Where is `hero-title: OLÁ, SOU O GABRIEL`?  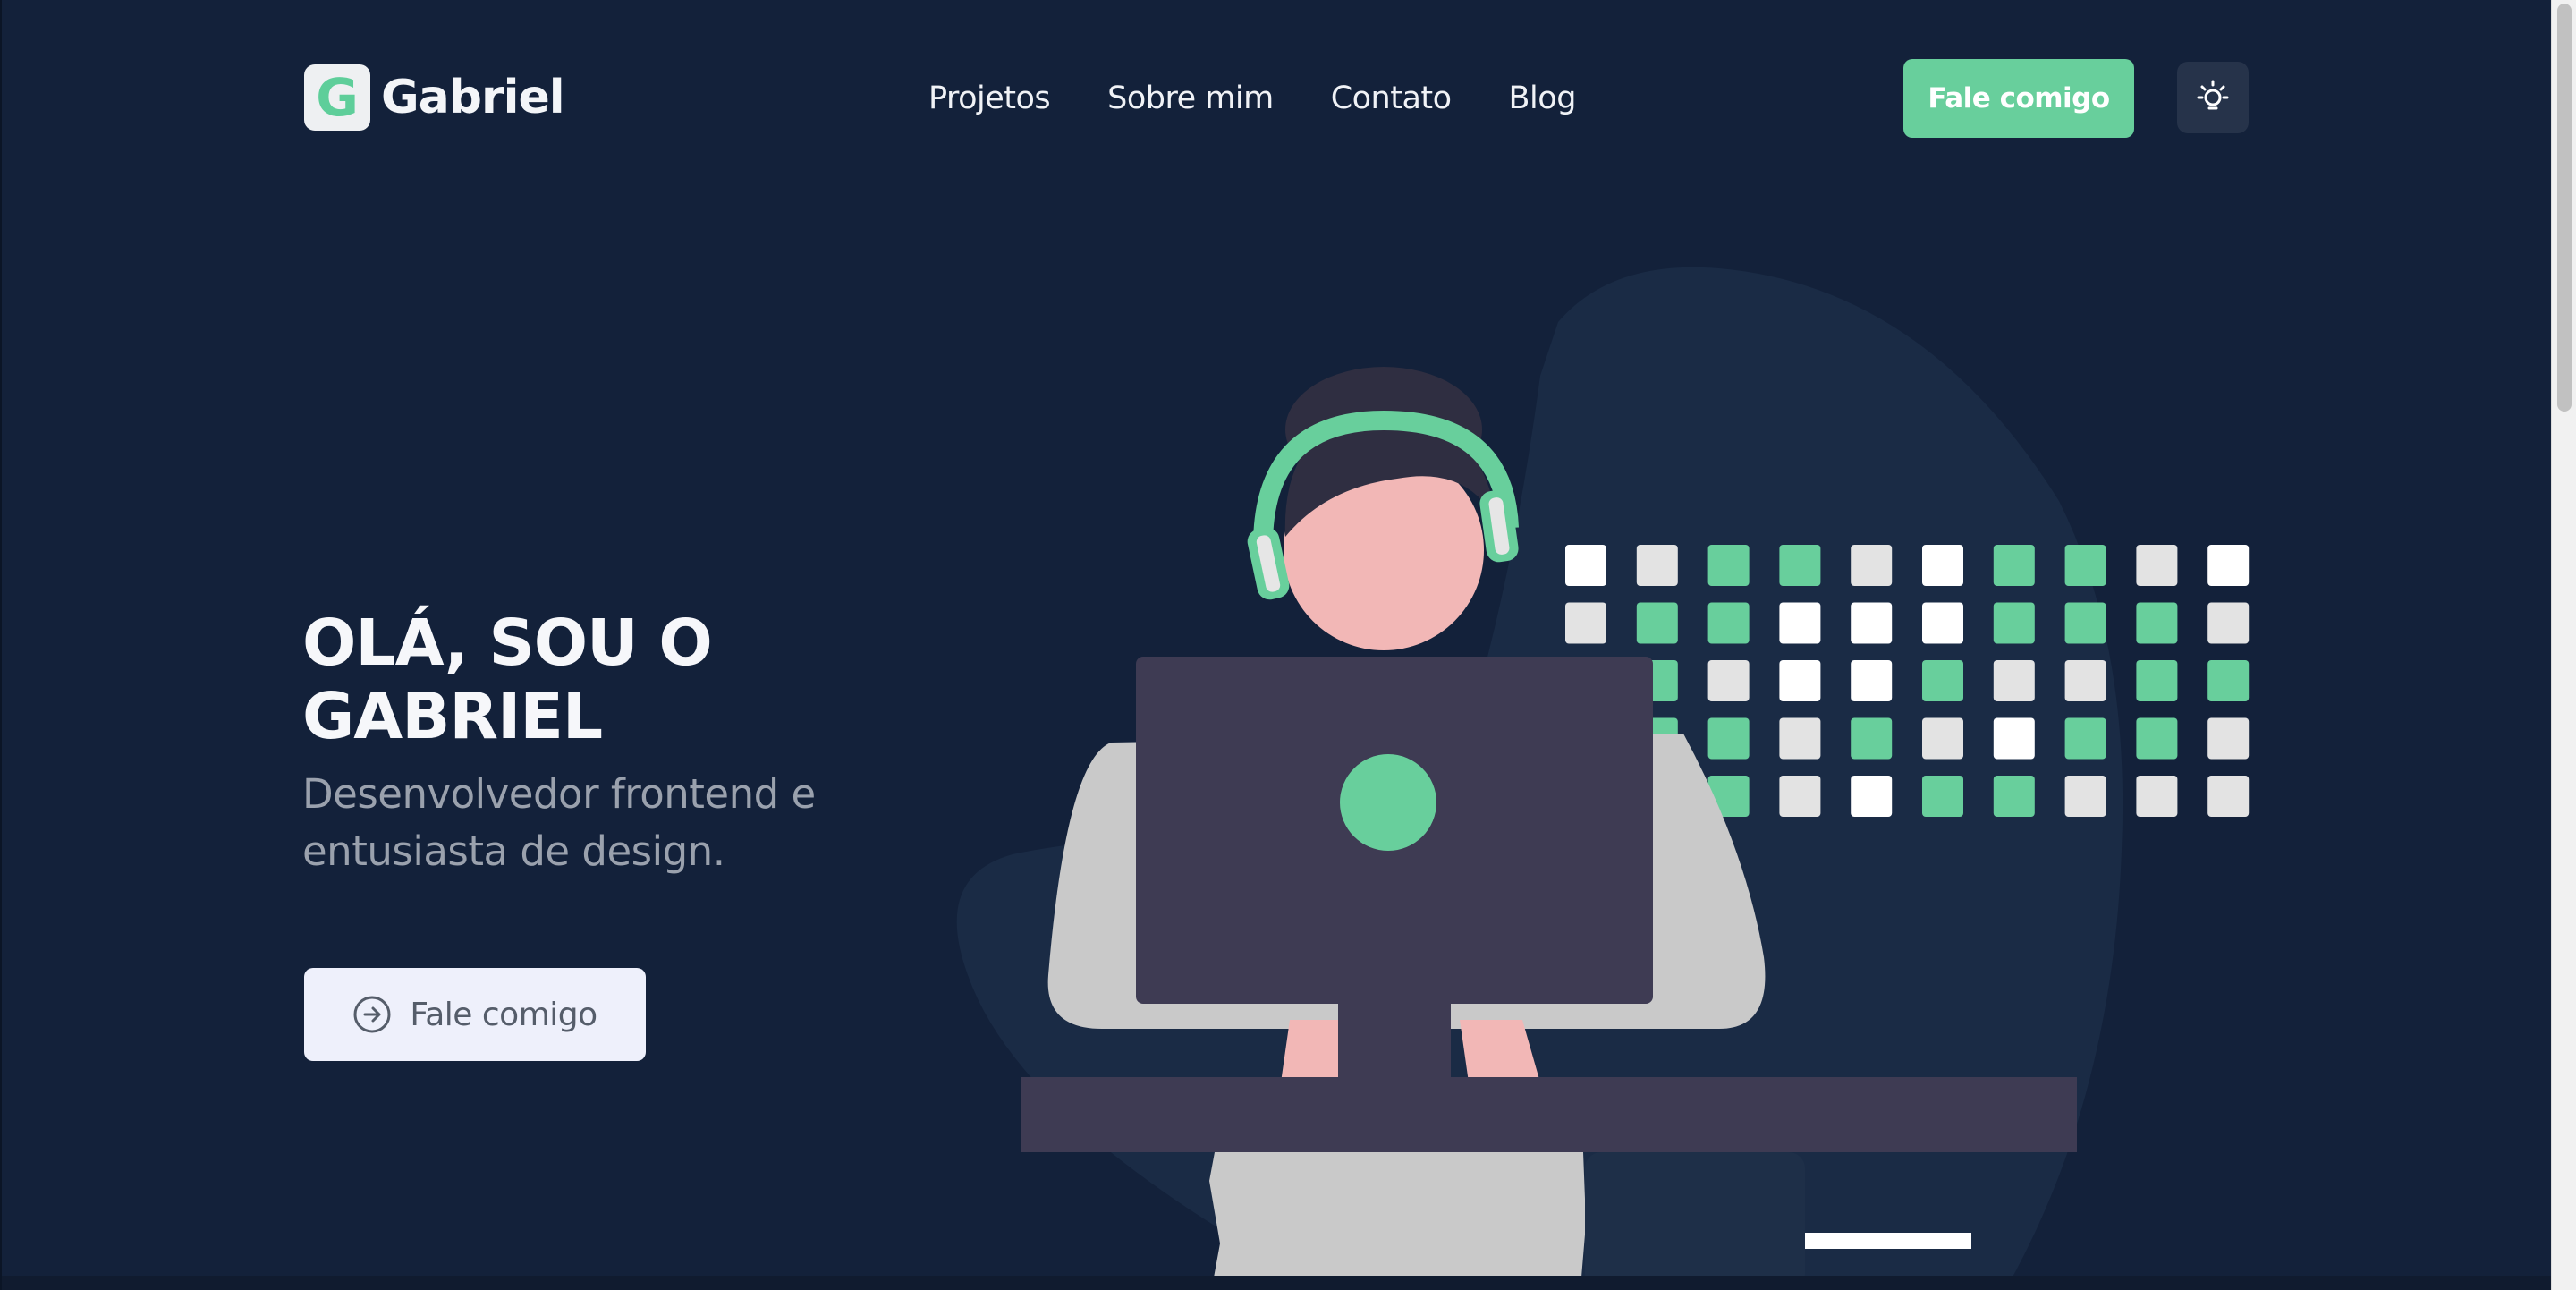
hero-title: OLÁ, SOU O GABRIEL is located at coordinates (507, 679).